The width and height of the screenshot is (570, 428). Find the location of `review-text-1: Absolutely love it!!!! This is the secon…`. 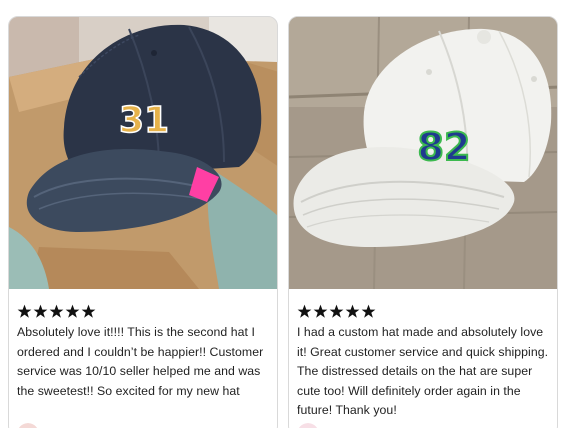

review-text-1: Absolutely love it!!!! This is the secon… is located at coordinates (140, 361).